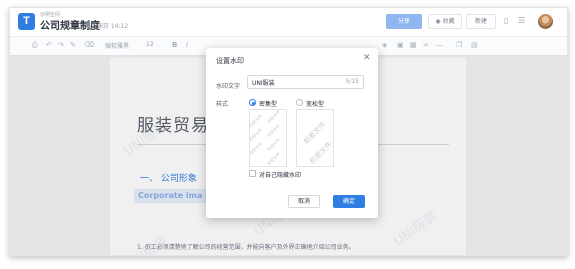 The width and height of the screenshot is (575, 269). I want to click on avatar, so click(545, 21).